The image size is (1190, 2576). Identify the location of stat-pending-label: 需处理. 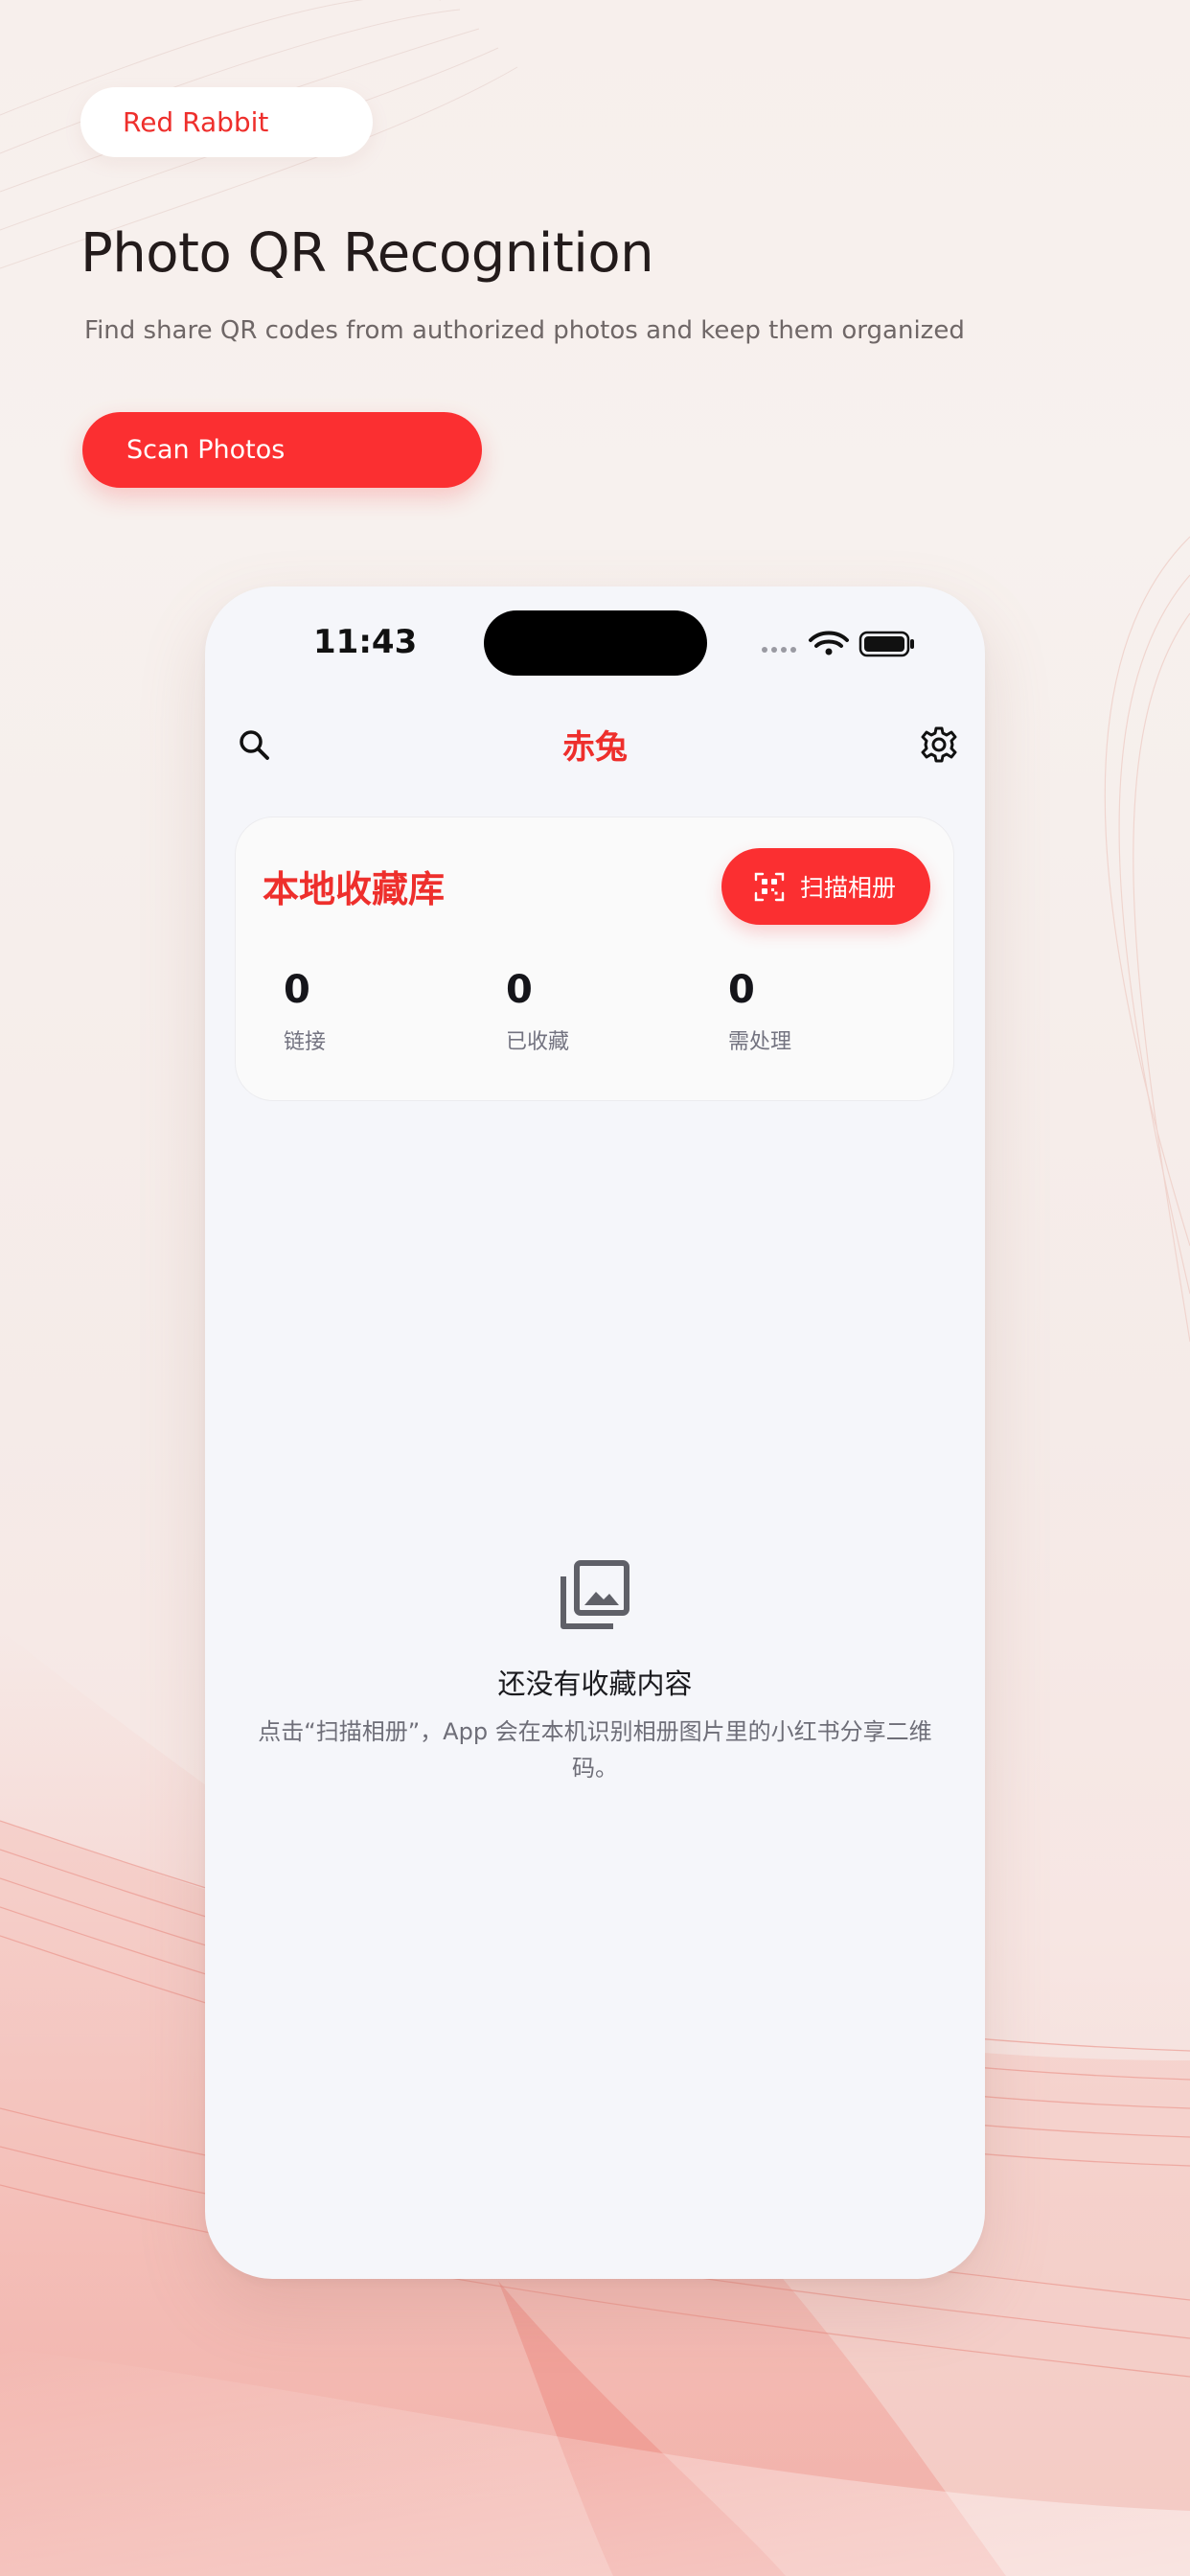
(760, 1042).